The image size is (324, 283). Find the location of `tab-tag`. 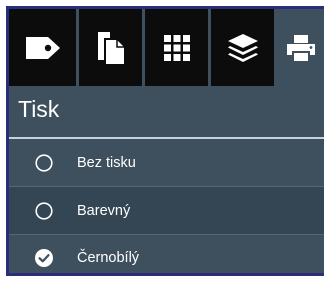

tab-tag is located at coordinates (42, 47).